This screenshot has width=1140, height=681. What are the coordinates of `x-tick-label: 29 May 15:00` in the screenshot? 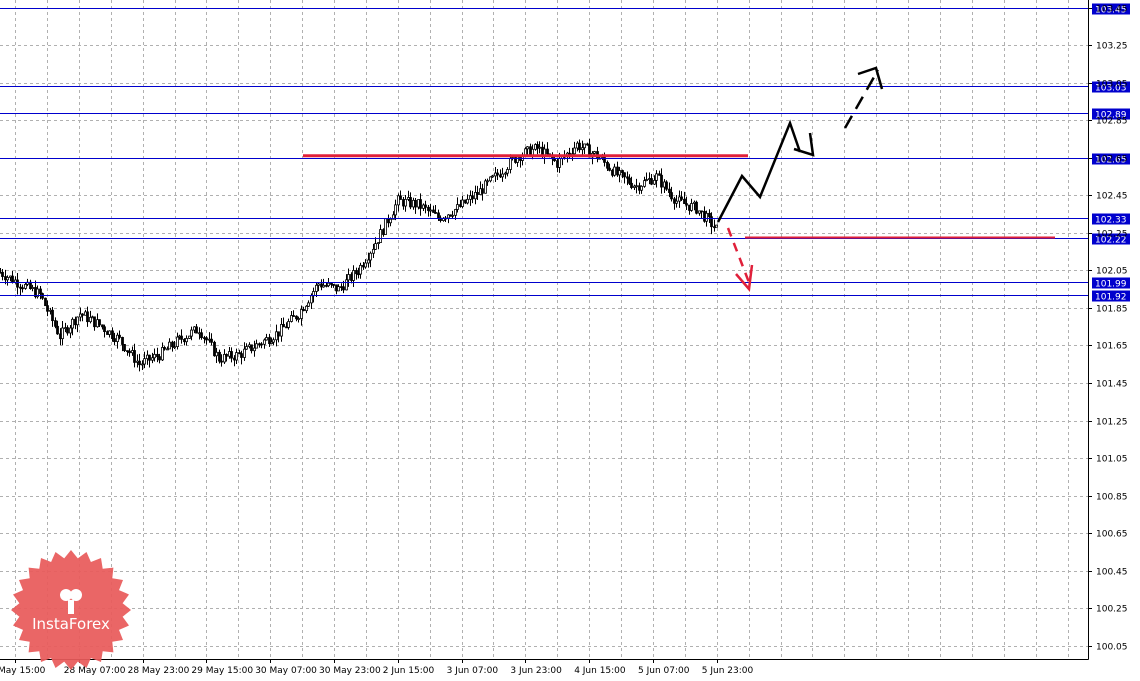 It's located at (222, 671).